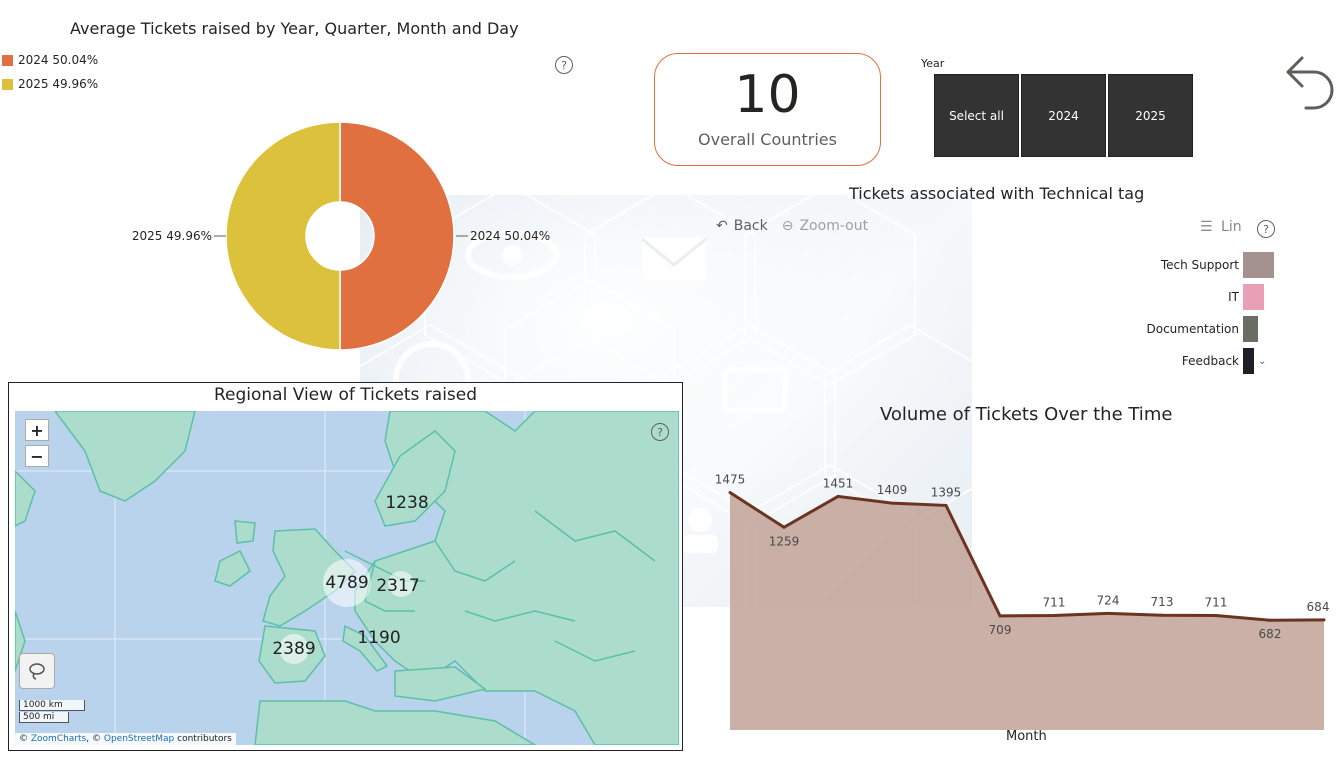 The height and width of the screenshot is (765, 1343). I want to click on lasso-icon, so click(37, 671).